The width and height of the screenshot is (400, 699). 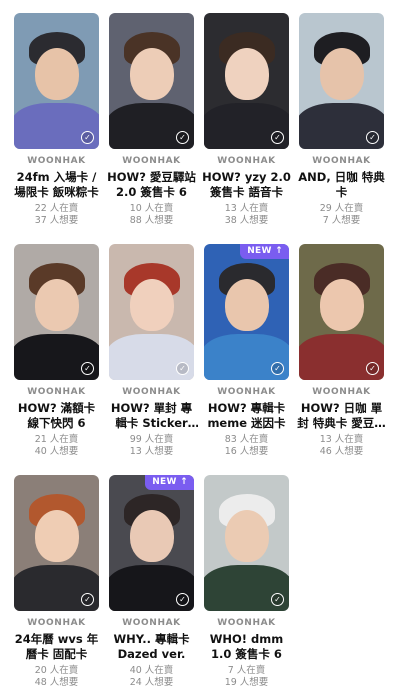 I want to click on photocard-item: ✓ WOONHAK HOW? 滿額卡 線下快閃 6 21 人在賣 40 人想要, so click(x=56, y=356).